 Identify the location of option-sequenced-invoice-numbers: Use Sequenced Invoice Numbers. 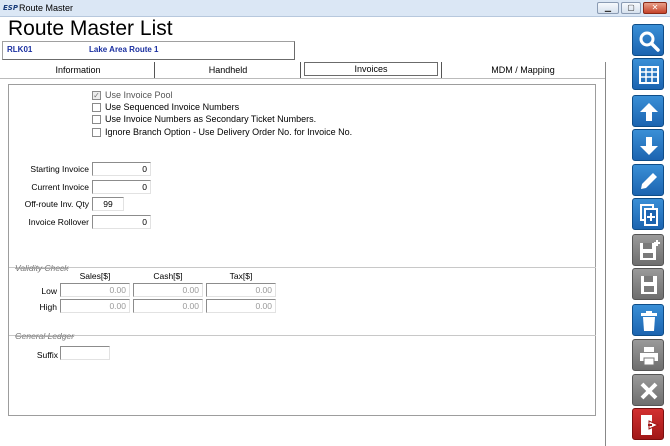
(165, 107).